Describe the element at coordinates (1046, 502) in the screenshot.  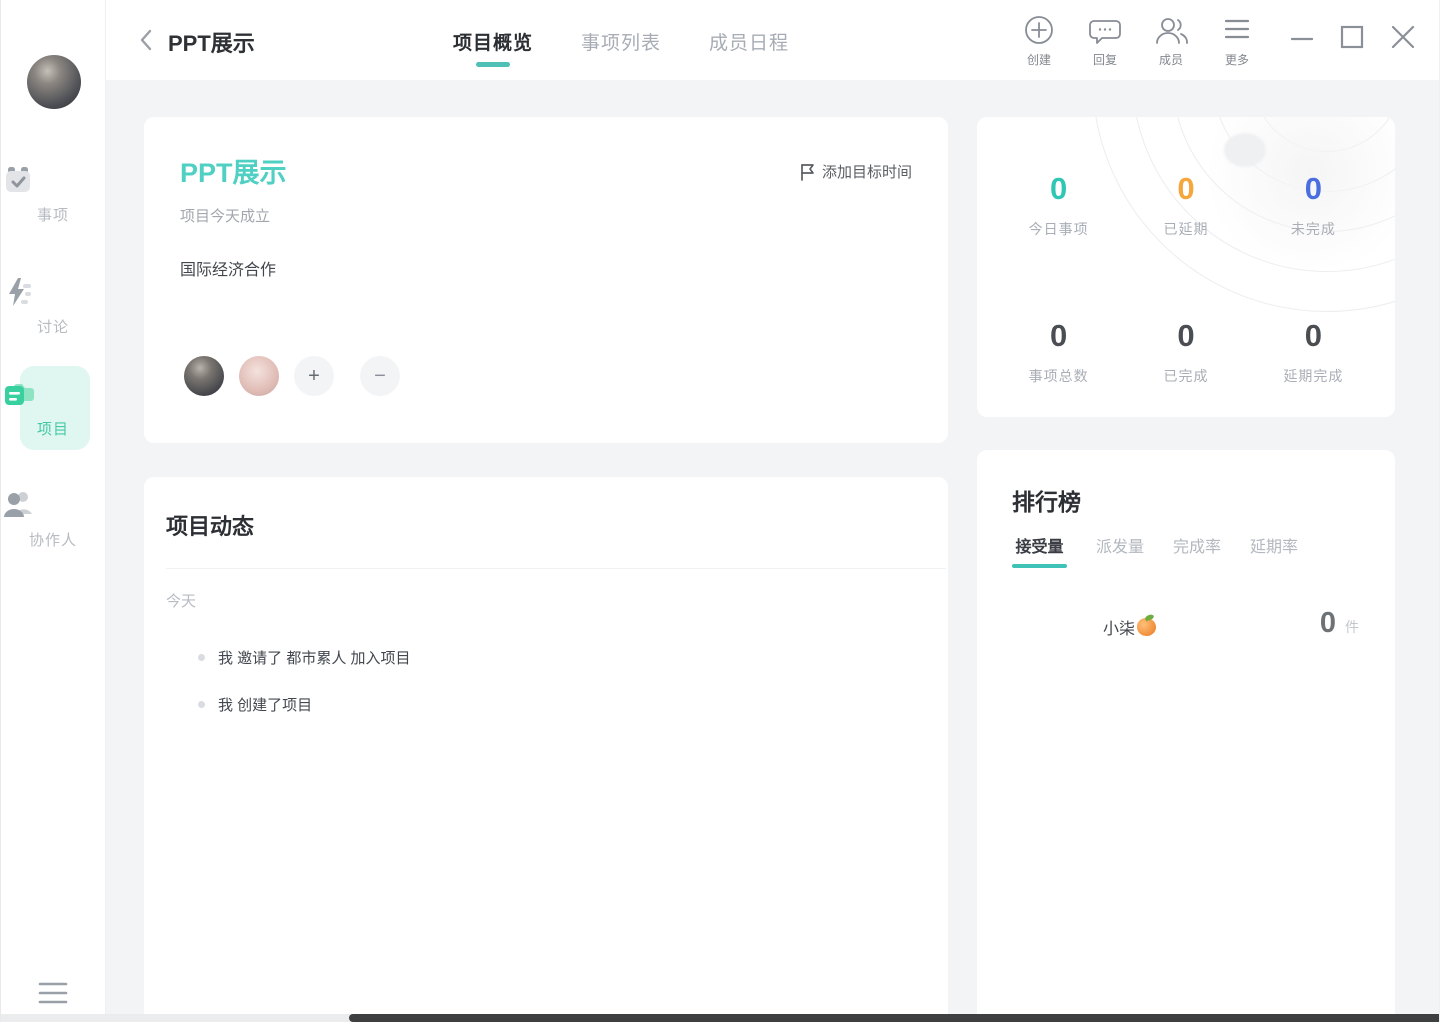
I see `leaderboard-title: 排行榜` at that location.